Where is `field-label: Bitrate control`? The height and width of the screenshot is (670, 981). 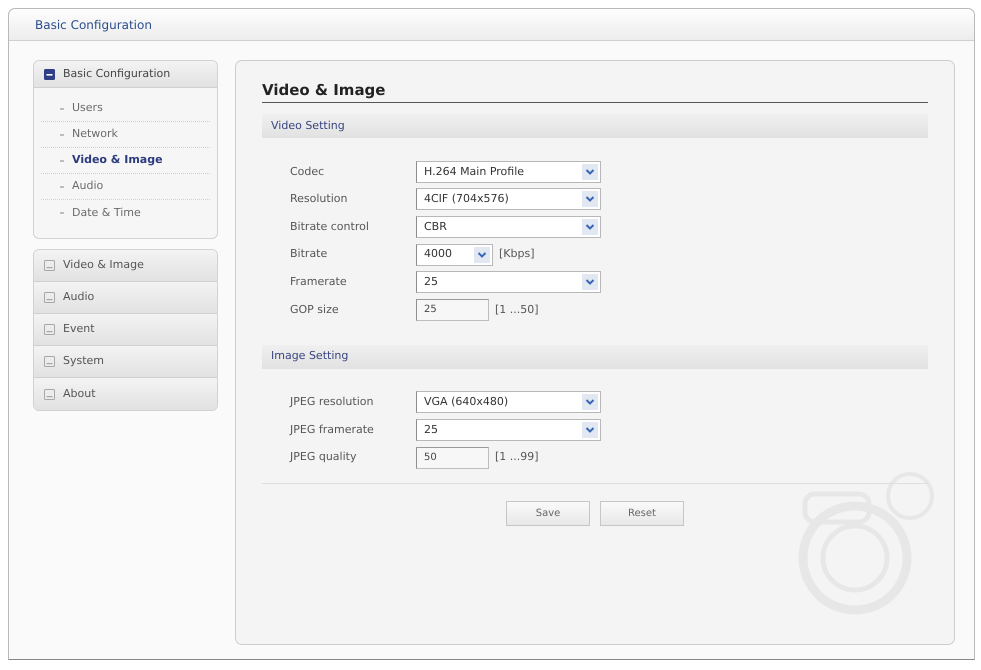 field-label: Bitrate control is located at coordinates (330, 226).